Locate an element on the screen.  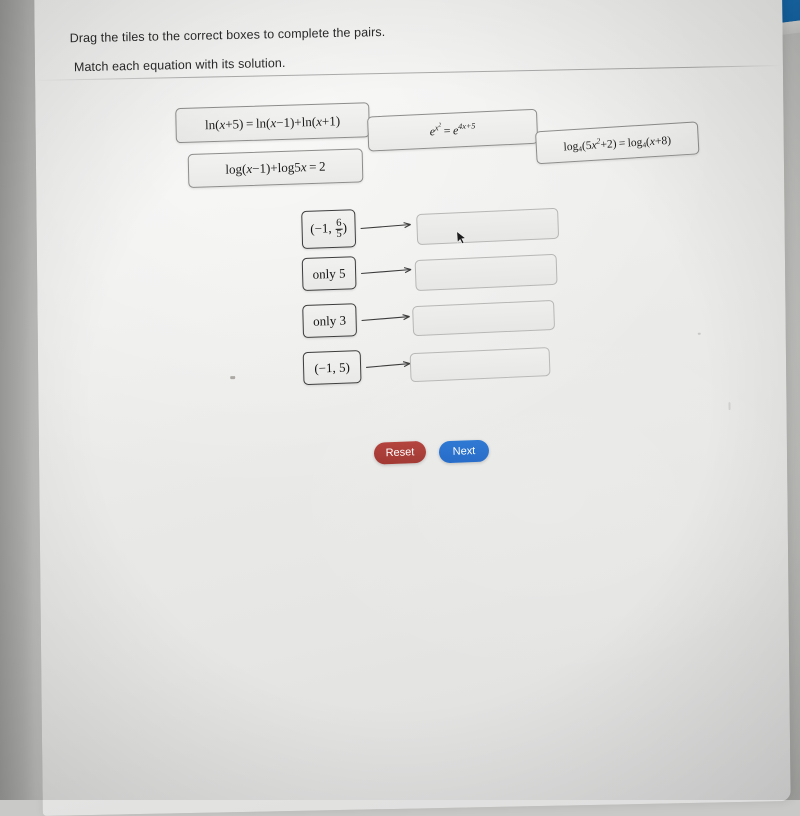
answer-tile-1-text: (−1, 6 5) is located at coordinates (329, 228).